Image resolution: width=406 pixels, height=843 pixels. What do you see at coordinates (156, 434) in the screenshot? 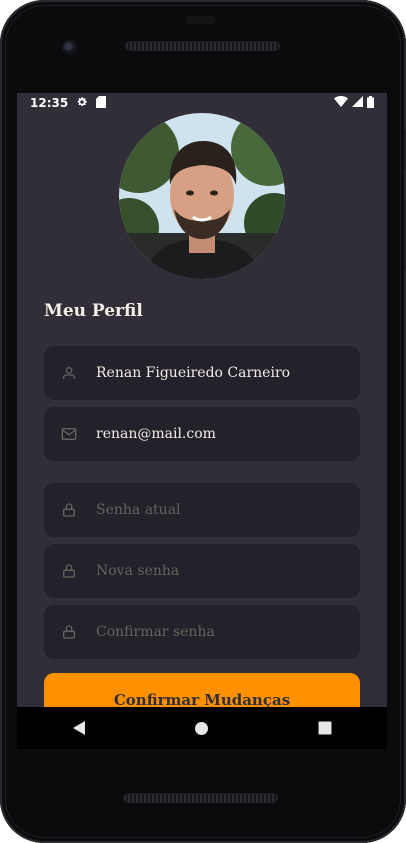
I see `email-value: renan@mail.com` at bounding box center [156, 434].